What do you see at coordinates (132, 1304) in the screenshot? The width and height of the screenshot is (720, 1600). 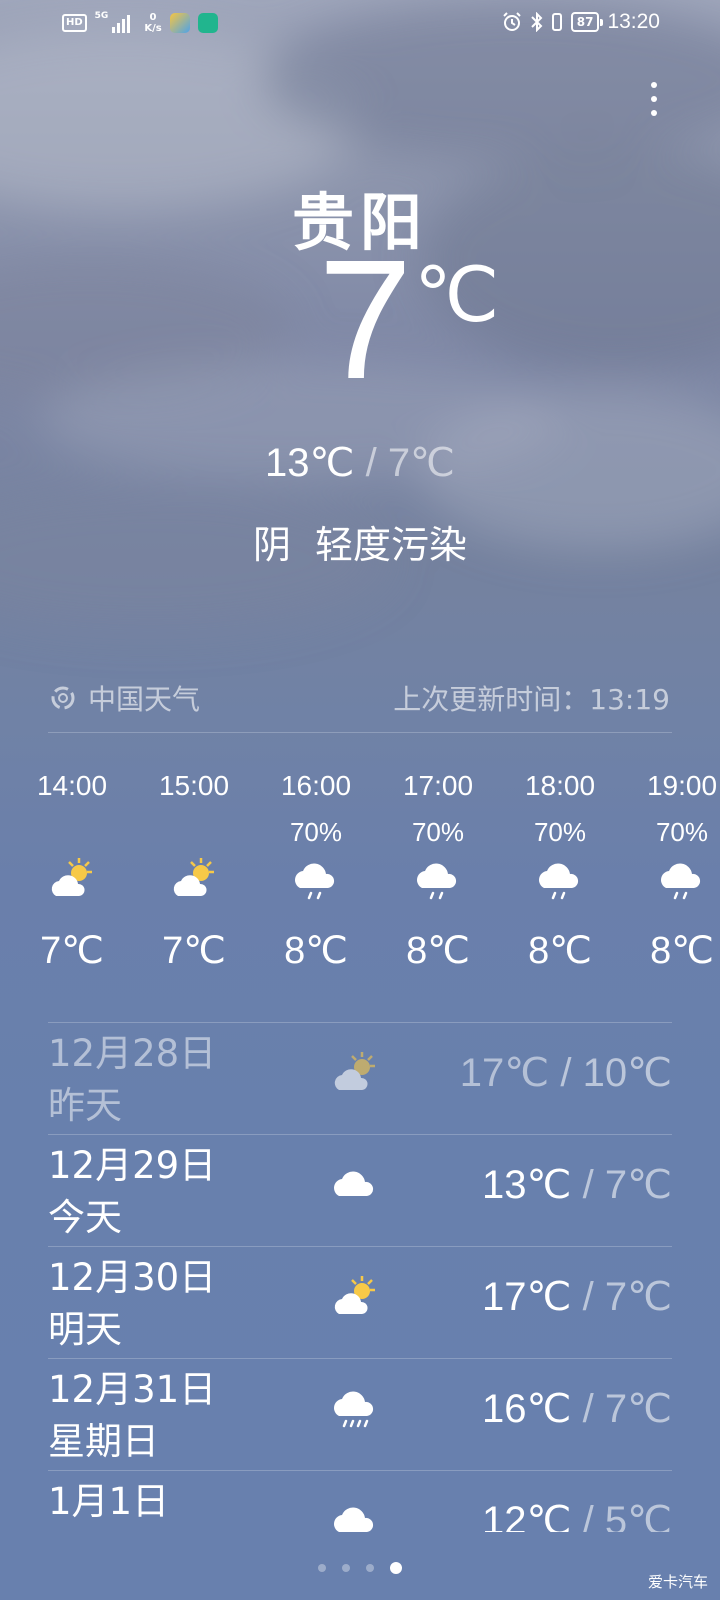 I see `day-label: 12月30日 明天` at bounding box center [132, 1304].